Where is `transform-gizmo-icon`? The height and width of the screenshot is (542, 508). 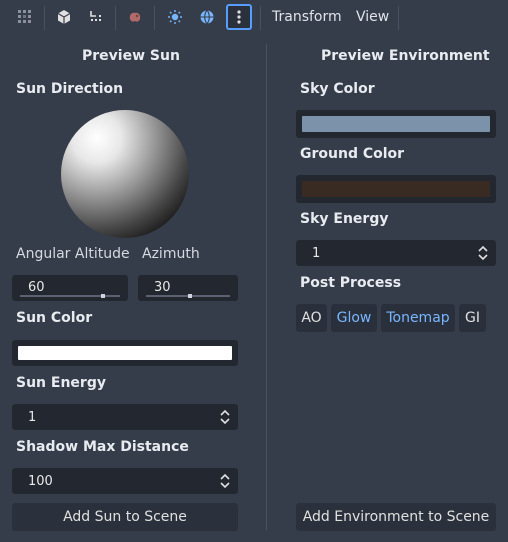
transform-gizmo-icon is located at coordinates (95, 16).